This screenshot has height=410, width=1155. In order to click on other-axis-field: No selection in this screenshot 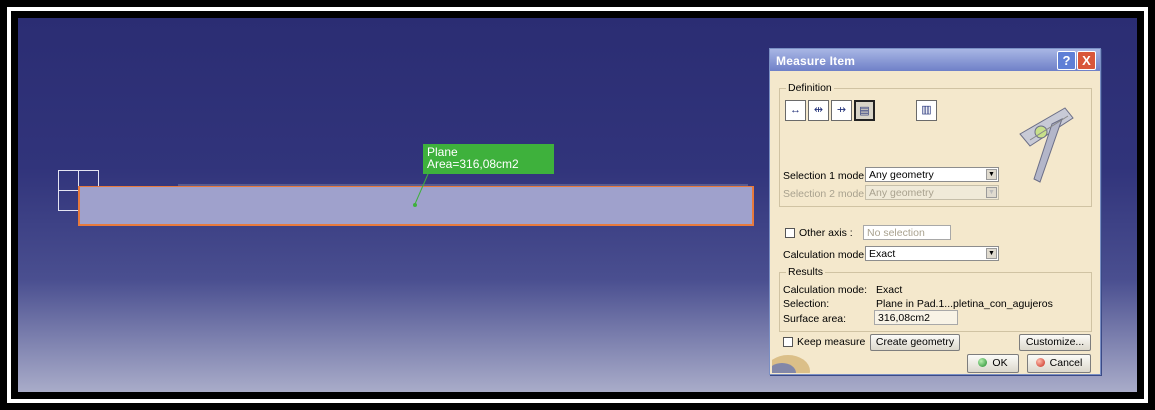, I will do `click(907, 232)`.